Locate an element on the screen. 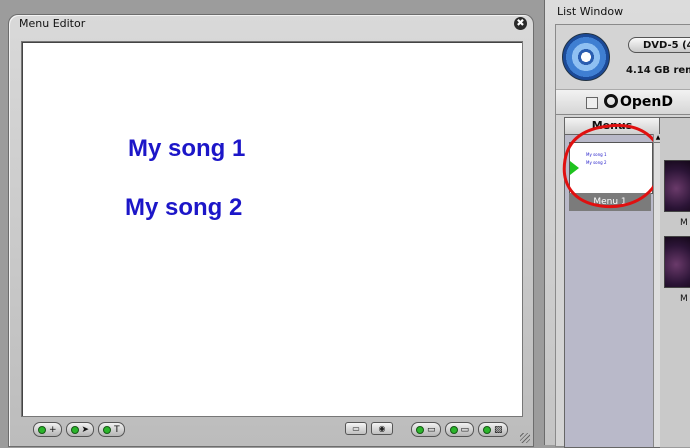 This screenshot has height=448, width=690. toggle-three-icon: ▨ is located at coordinates (498, 429).